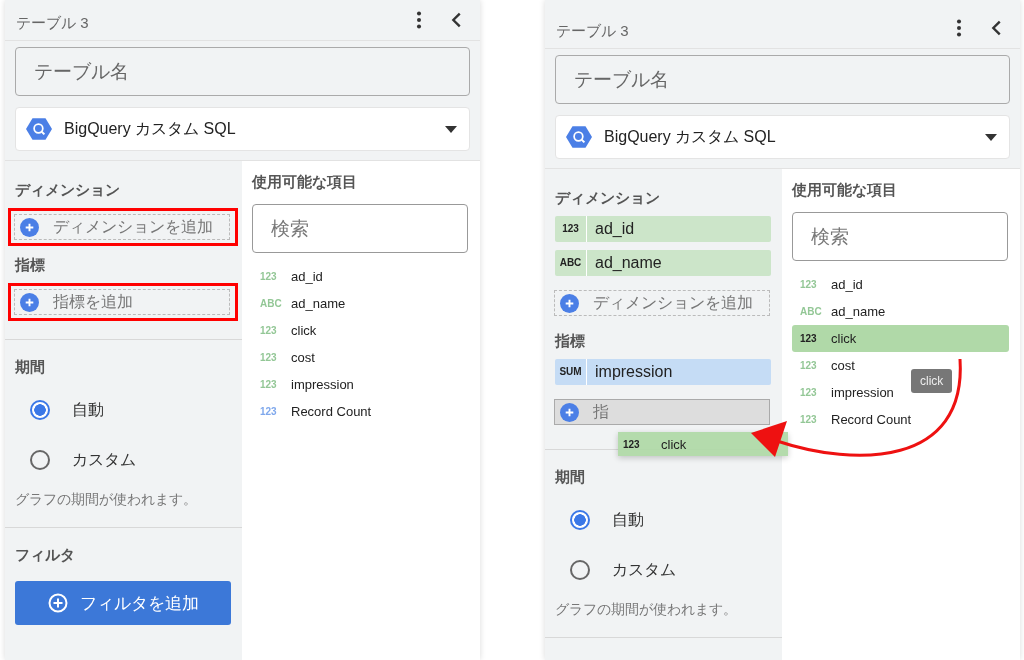 The image size is (1024, 660). What do you see at coordinates (663, 229) in the screenshot?
I see `dimension-chip: 123 ad_id` at bounding box center [663, 229].